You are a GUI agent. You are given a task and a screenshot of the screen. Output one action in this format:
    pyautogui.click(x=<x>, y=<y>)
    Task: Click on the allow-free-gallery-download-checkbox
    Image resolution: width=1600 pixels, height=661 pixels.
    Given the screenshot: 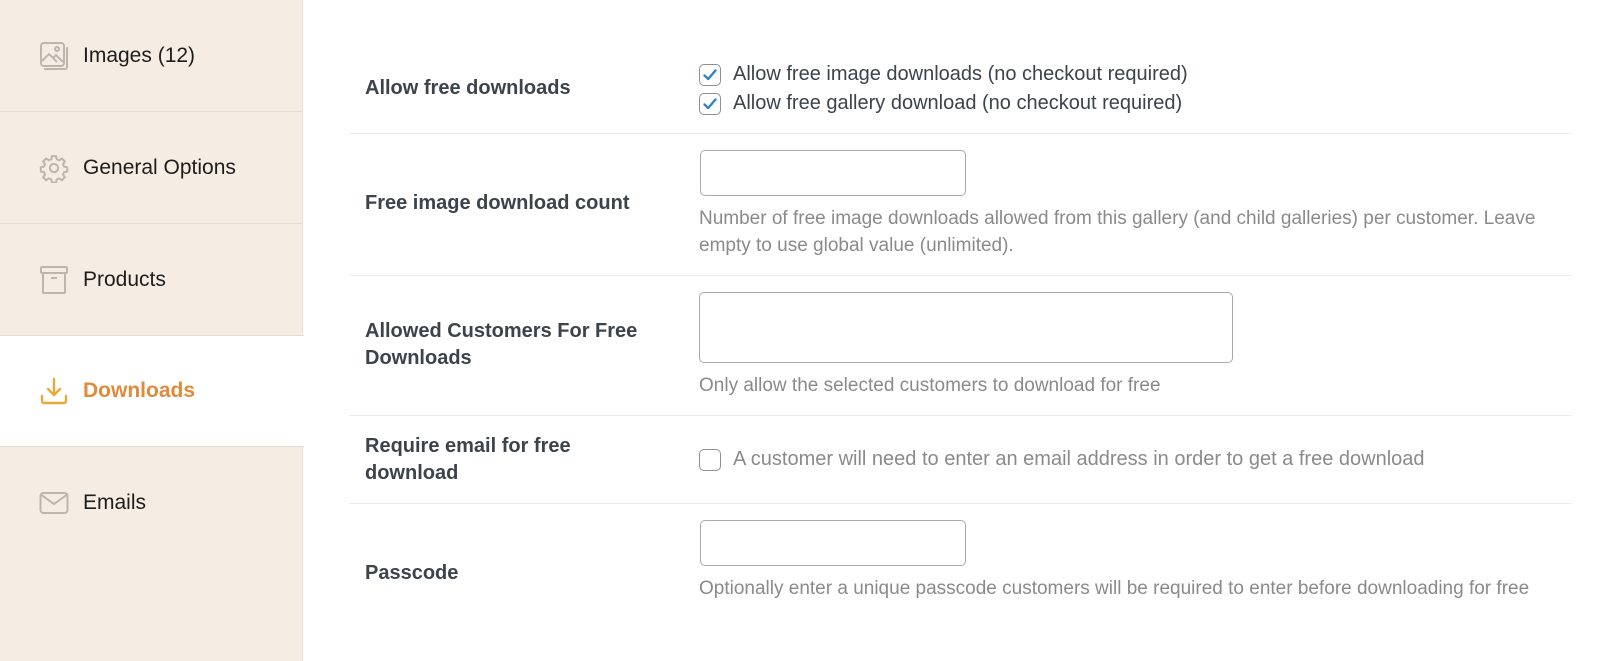 What is the action you would take?
    pyautogui.click(x=710, y=103)
    